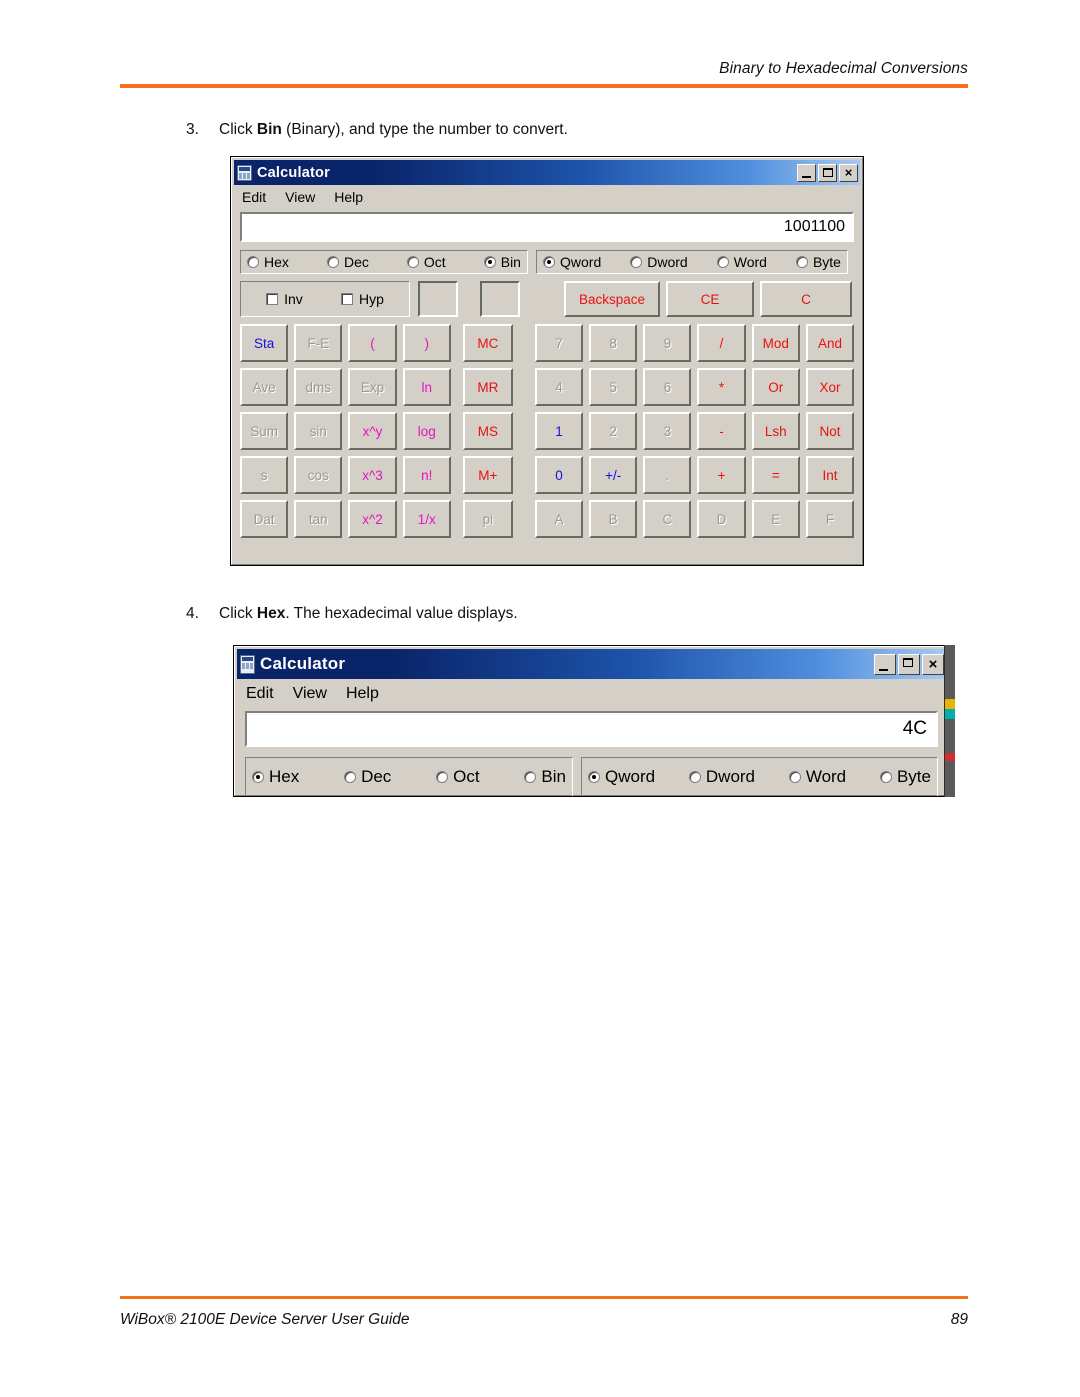 This screenshot has width=1080, height=1397. I want to click on window-controls: ×, so click(827, 172).